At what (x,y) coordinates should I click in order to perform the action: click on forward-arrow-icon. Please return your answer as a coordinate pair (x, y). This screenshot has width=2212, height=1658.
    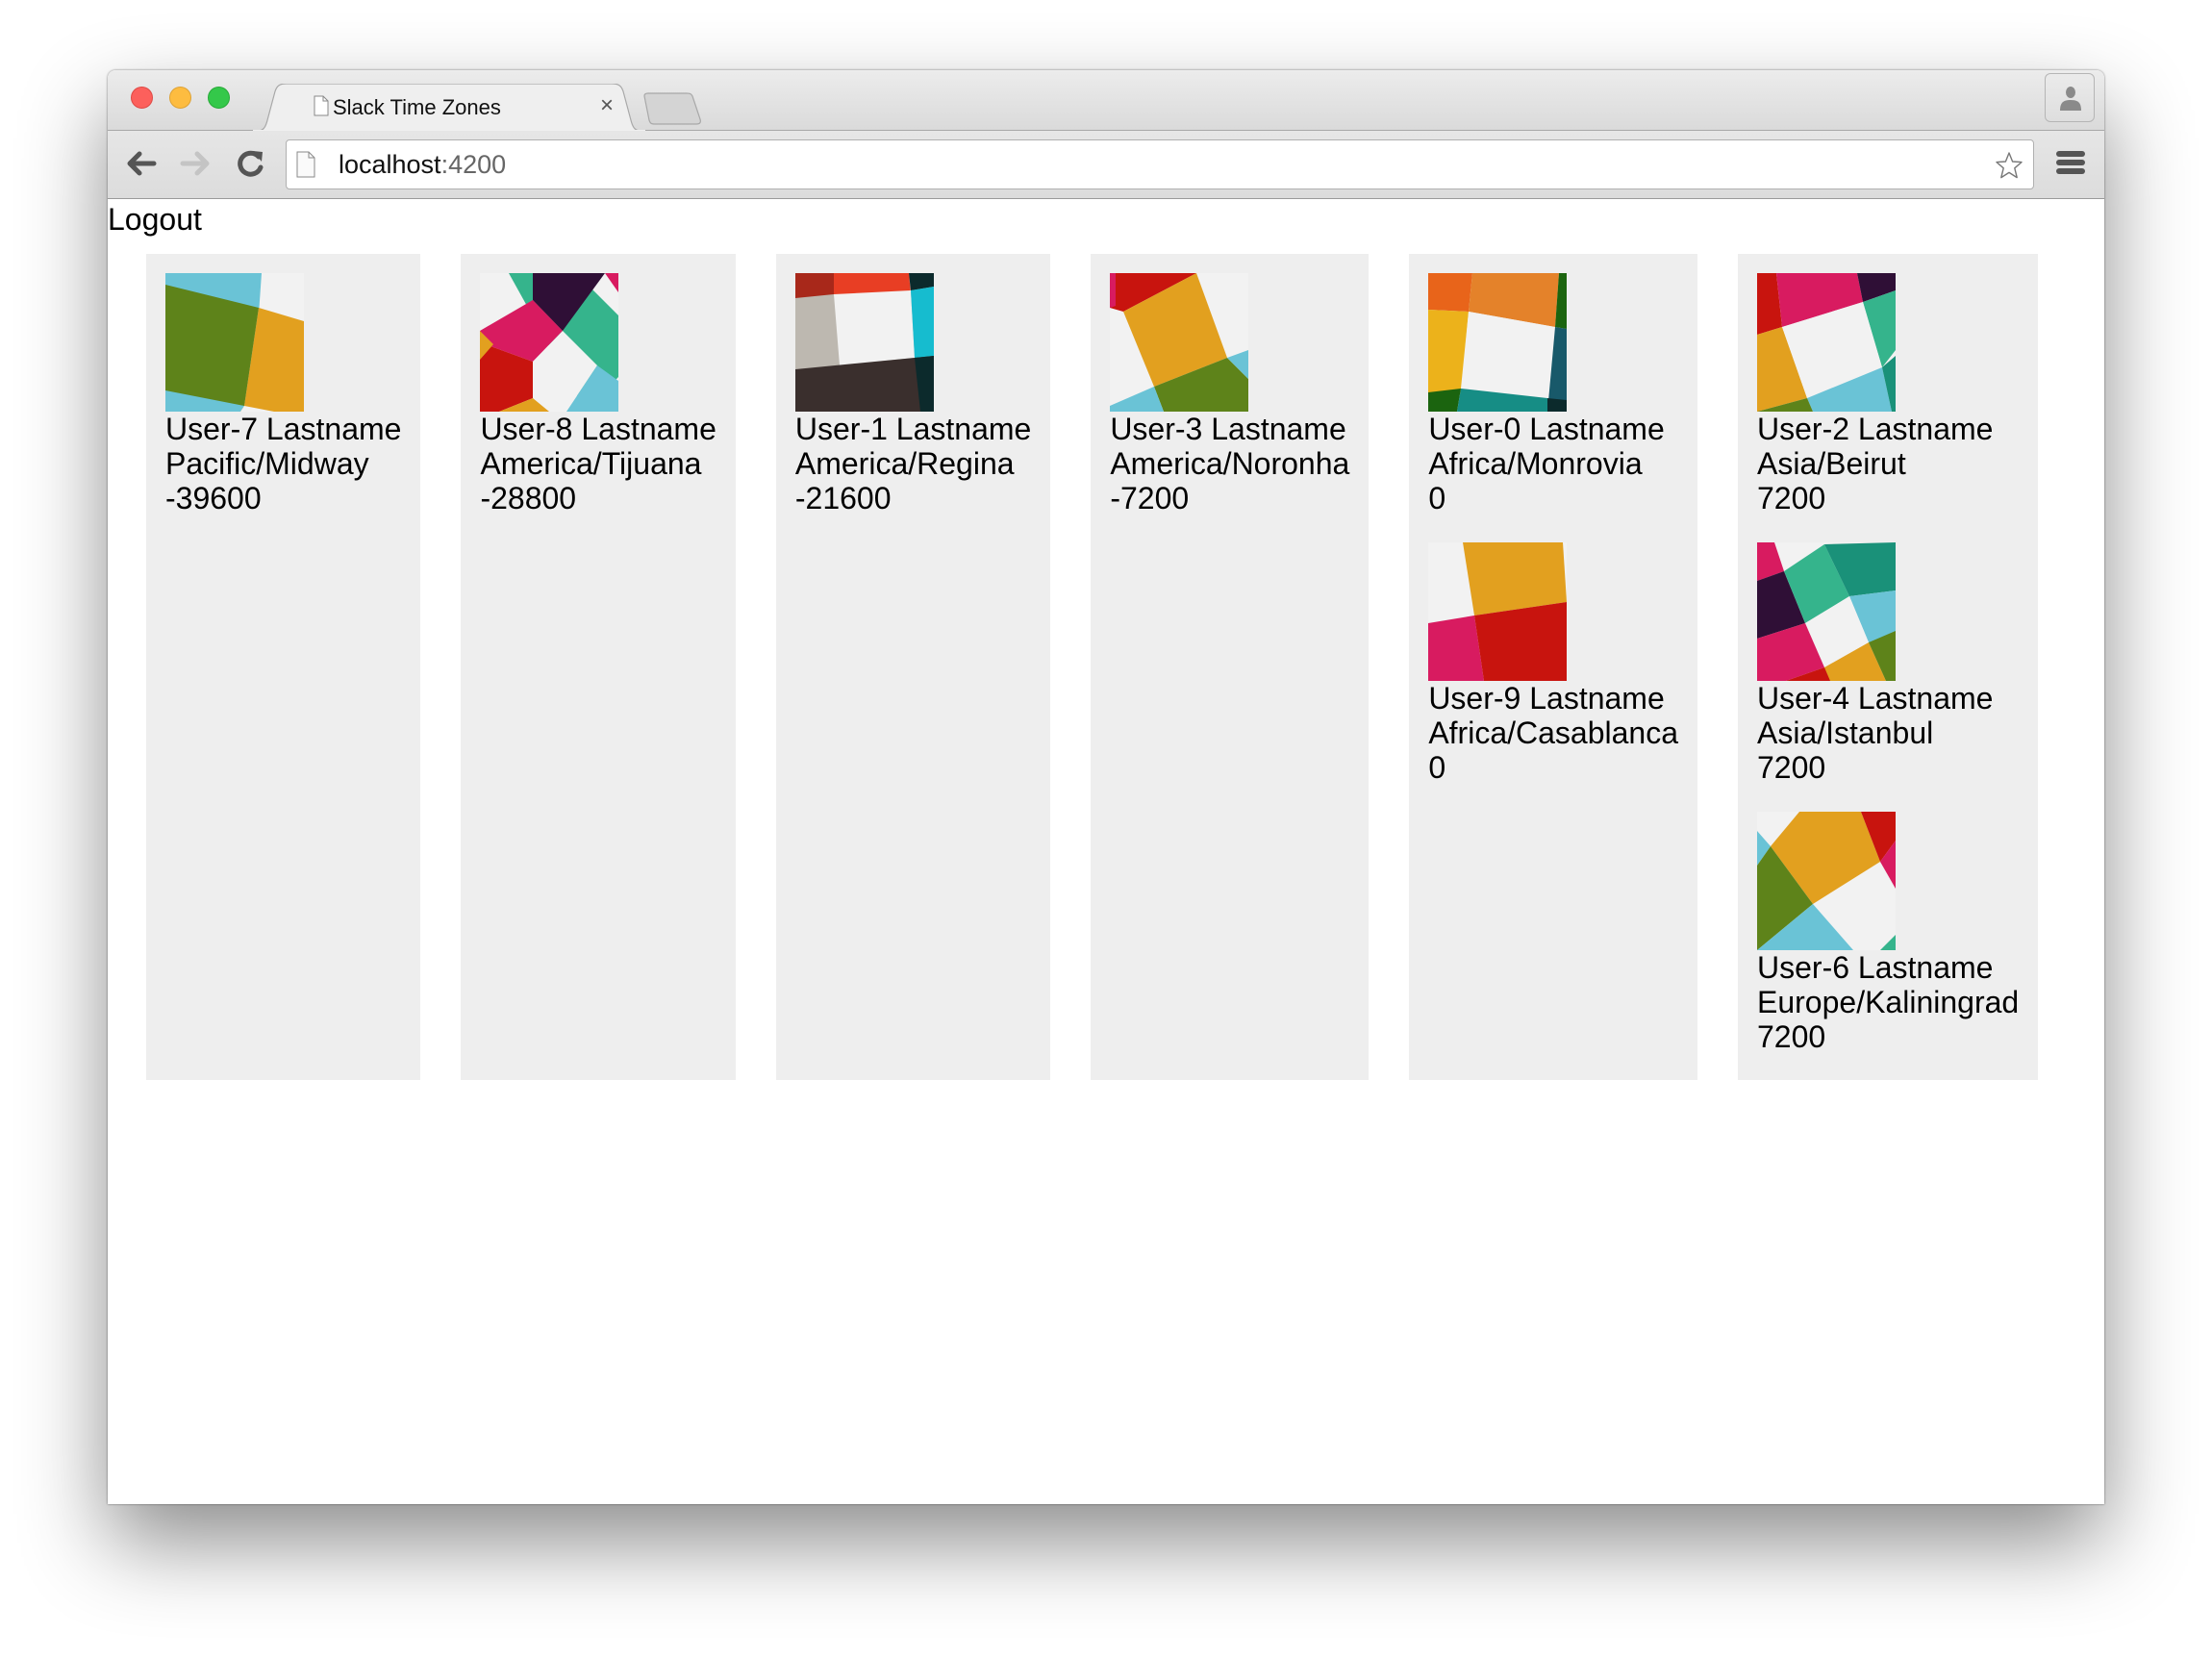
    Looking at the image, I should click on (196, 164).